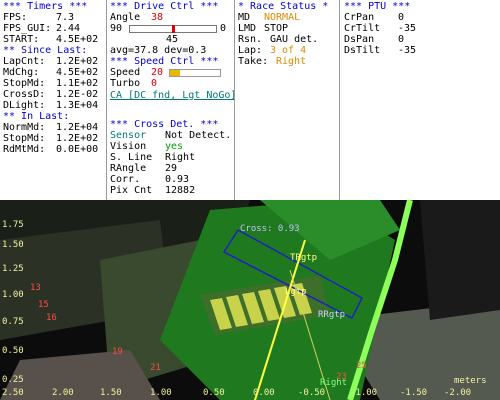 The height and width of the screenshot is (400, 500). Describe the element at coordinates (125, 72) in the screenshot. I see `speed-label: Speed` at that location.